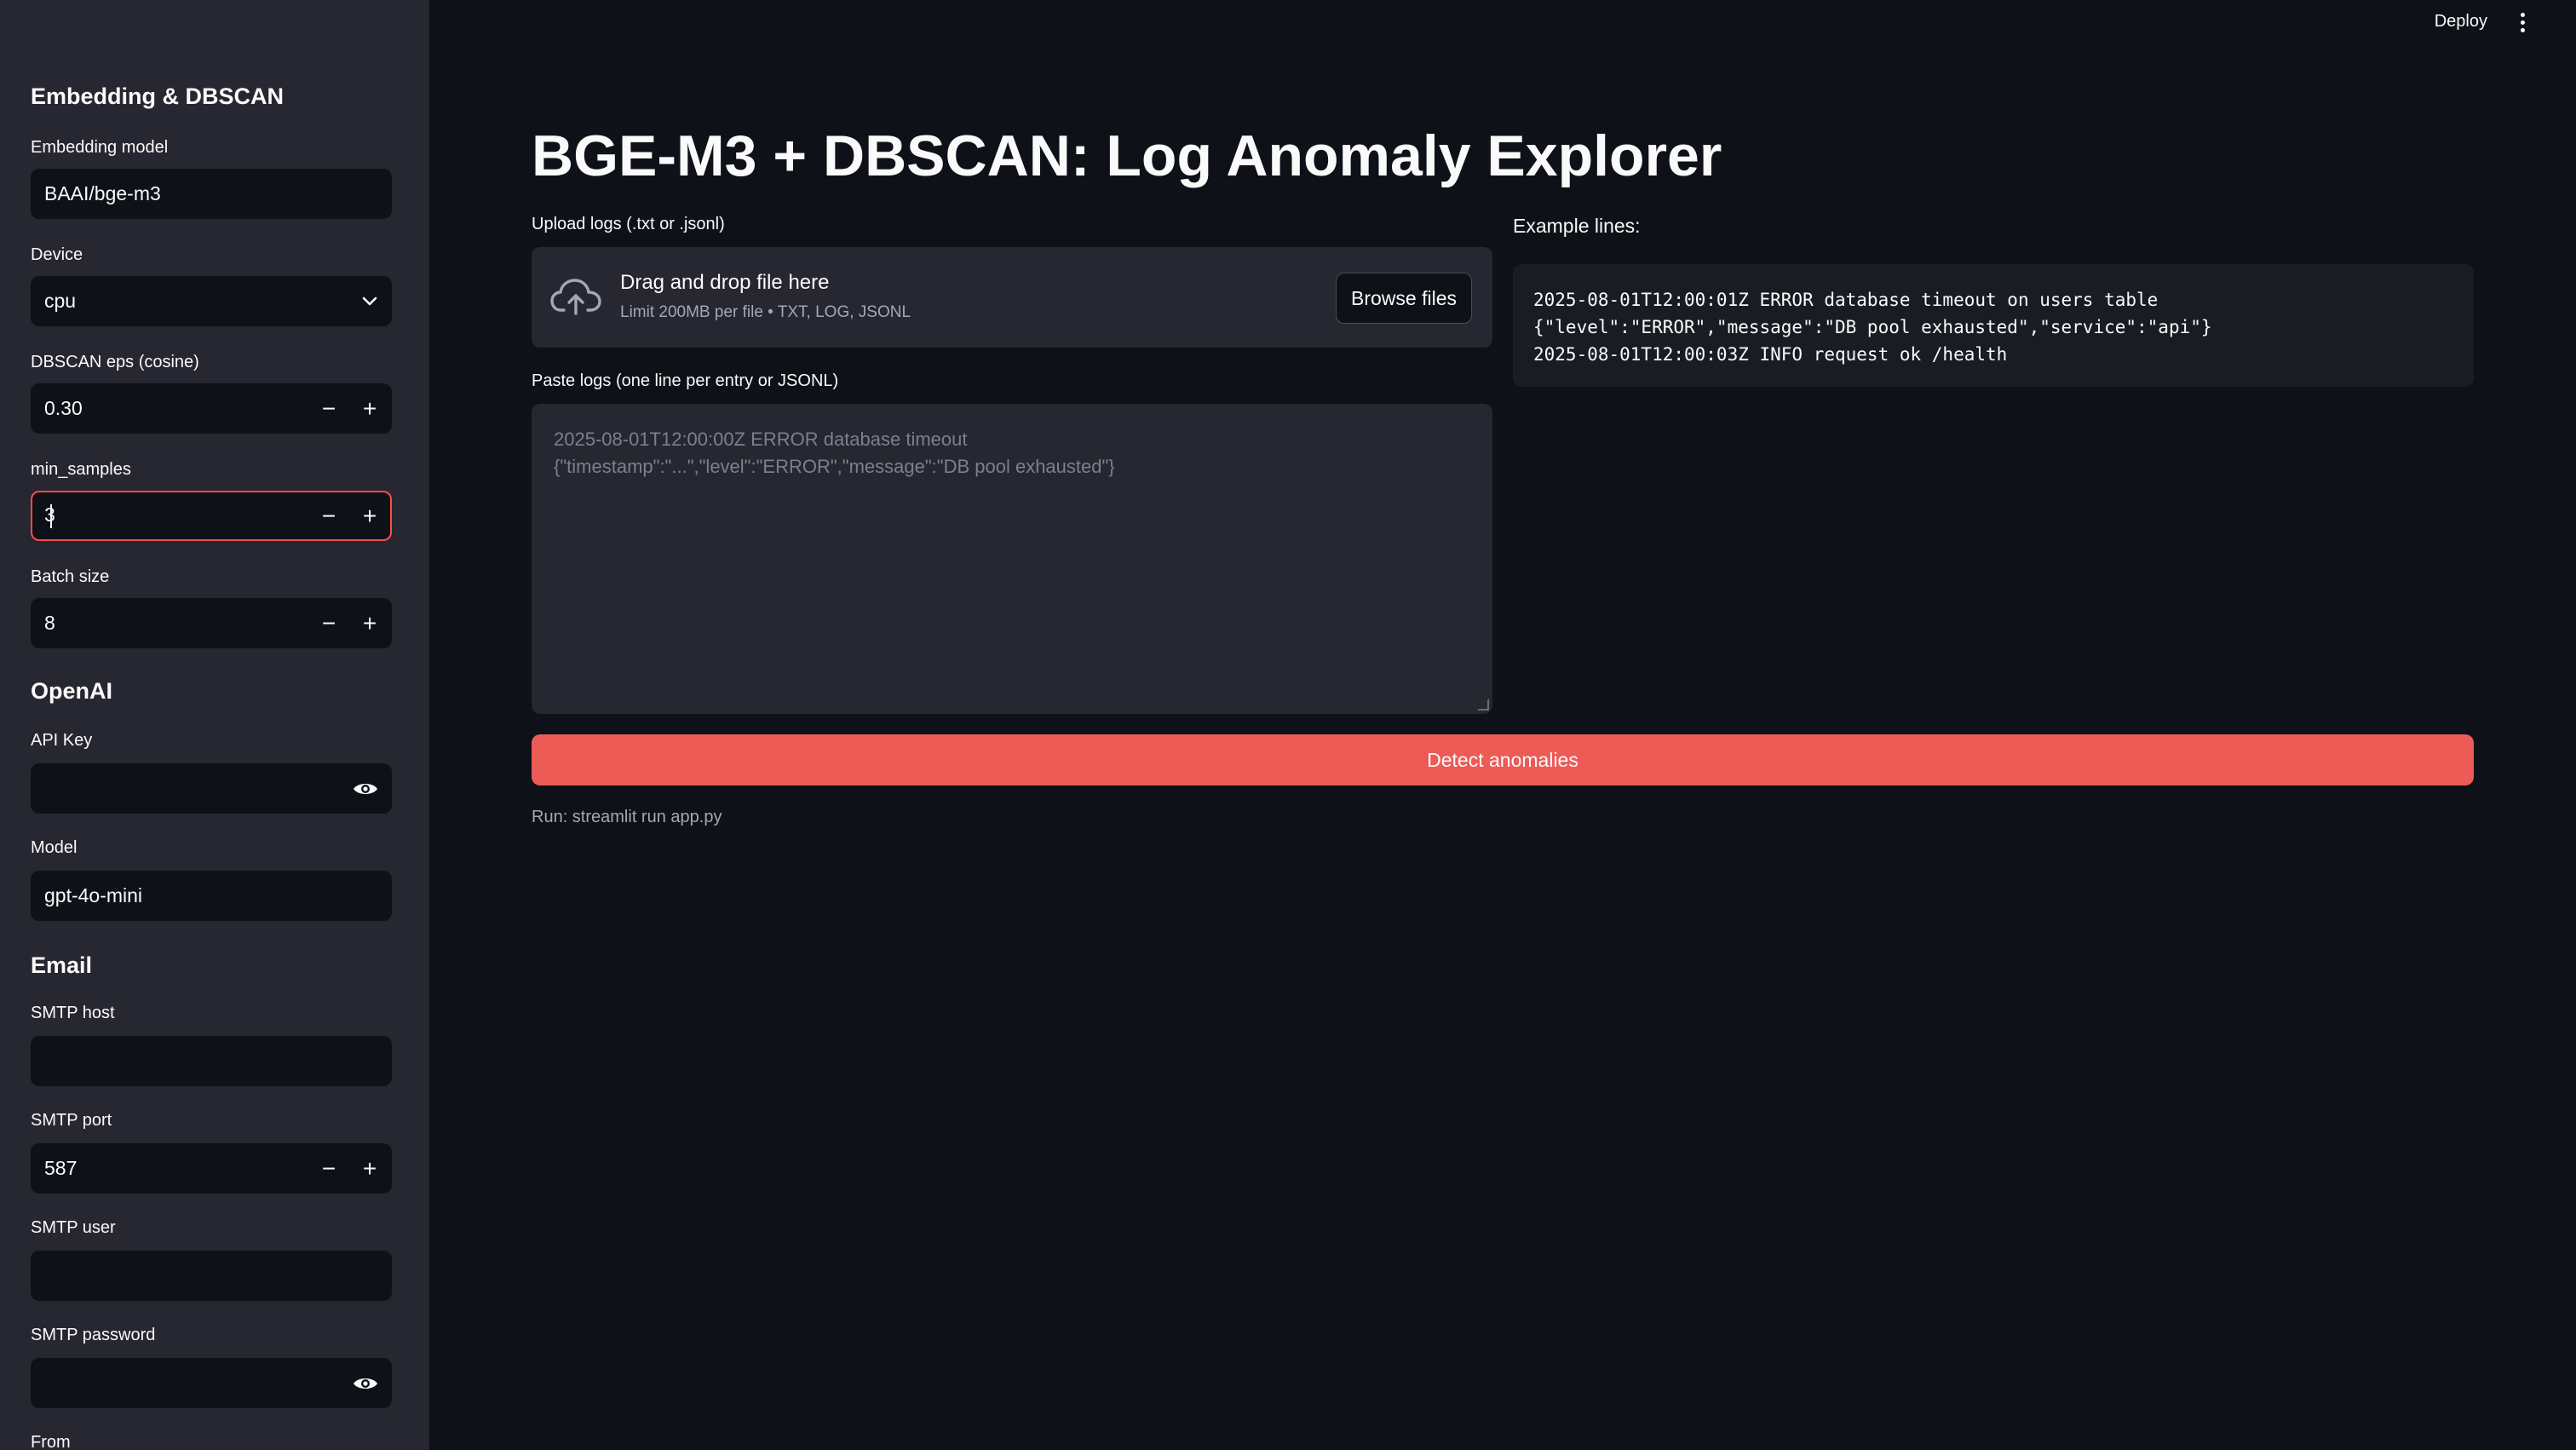 The height and width of the screenshot is (1450, 2576). Describe the element at coordinates (329, 623) in the screenshot. I see `batch-size-decrement-button: −` at that location.